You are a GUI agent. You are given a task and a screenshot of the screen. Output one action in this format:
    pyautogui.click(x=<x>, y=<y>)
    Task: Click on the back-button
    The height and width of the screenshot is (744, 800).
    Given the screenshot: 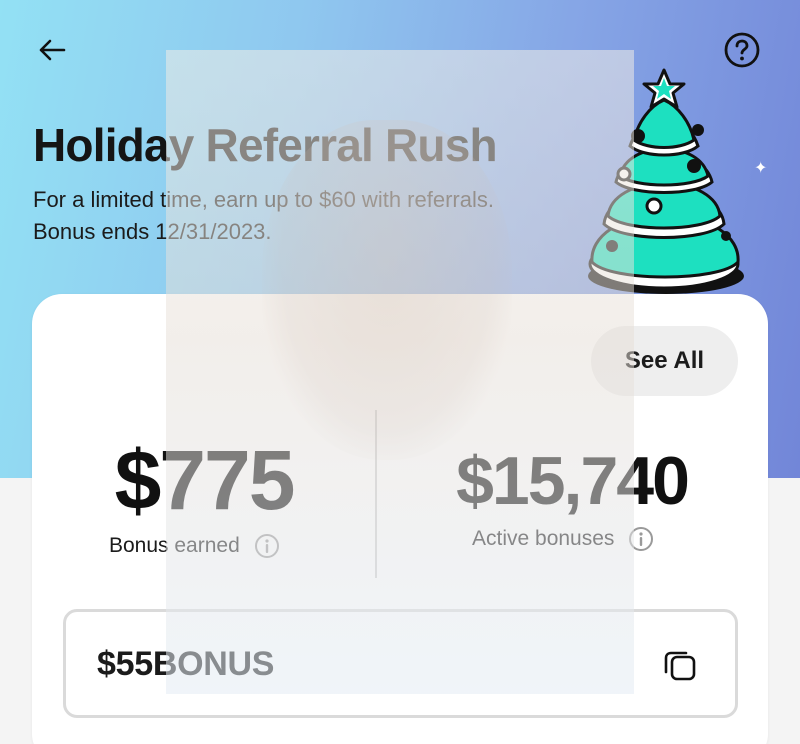 What is the action you would take?
    pyautogui.click(x=52, y=50)
    